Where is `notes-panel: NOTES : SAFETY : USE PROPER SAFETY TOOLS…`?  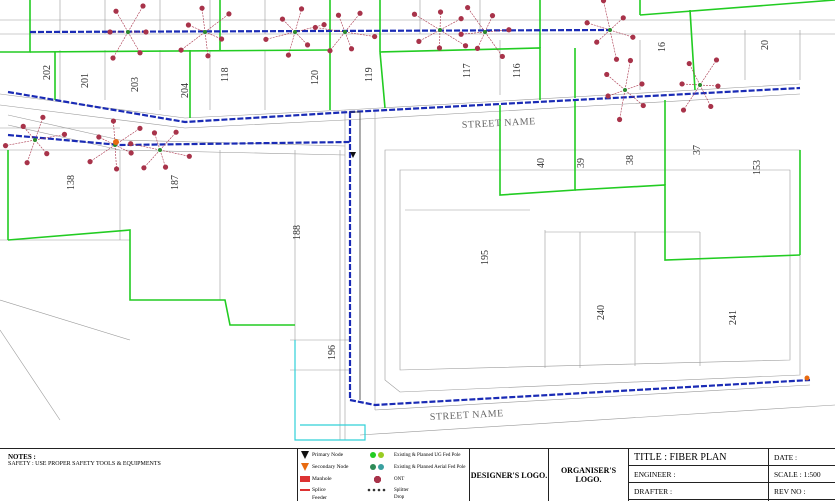
notes-panel: NOTES : SAFETY : USE PROPER SAFETY TOOLS… is located at coordinates (149, 475).